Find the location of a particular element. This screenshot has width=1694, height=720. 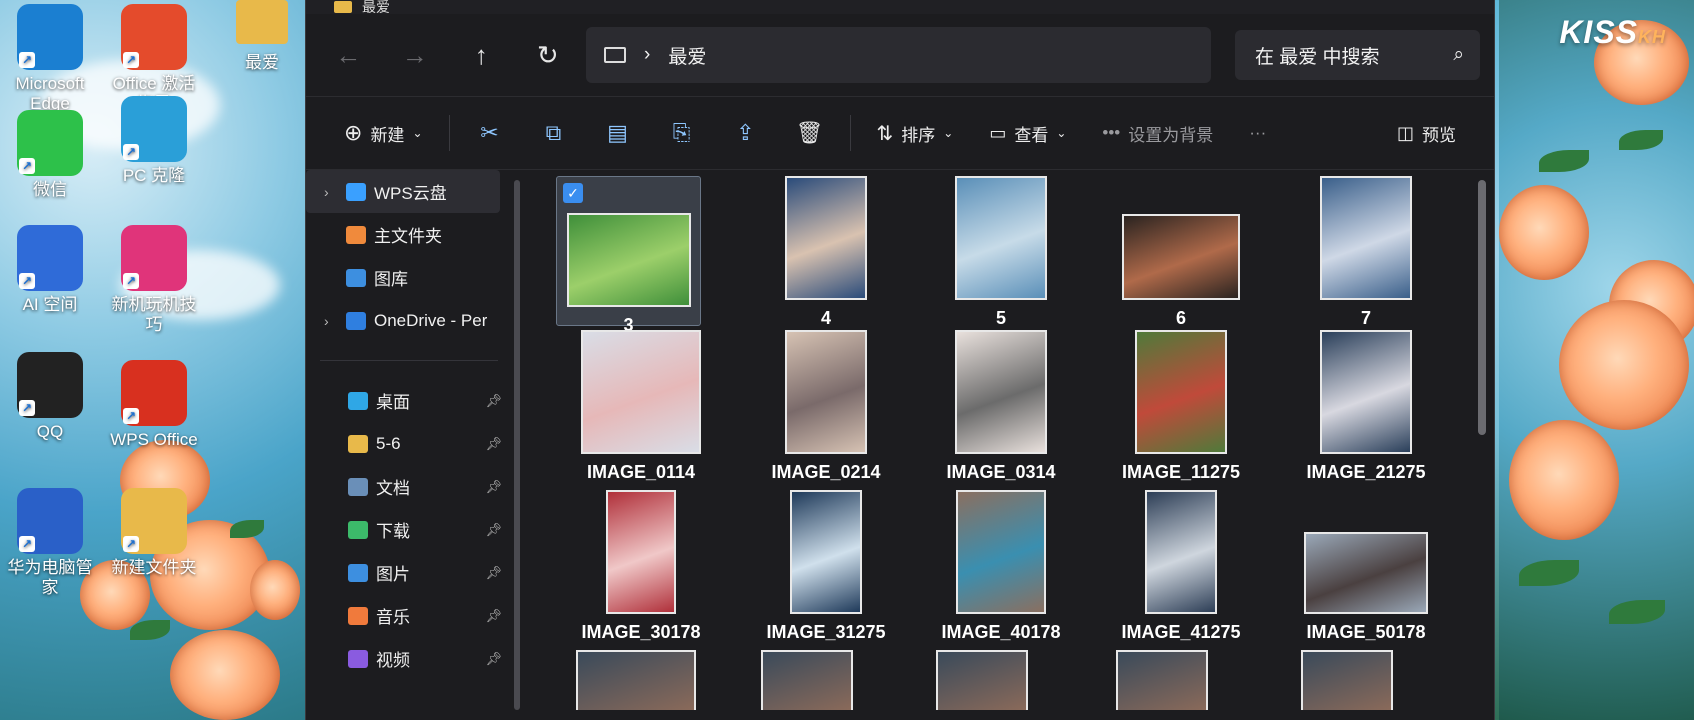

desktop-shortcut: ↗ Microsoft Edge is located at coordinates (50, 58).